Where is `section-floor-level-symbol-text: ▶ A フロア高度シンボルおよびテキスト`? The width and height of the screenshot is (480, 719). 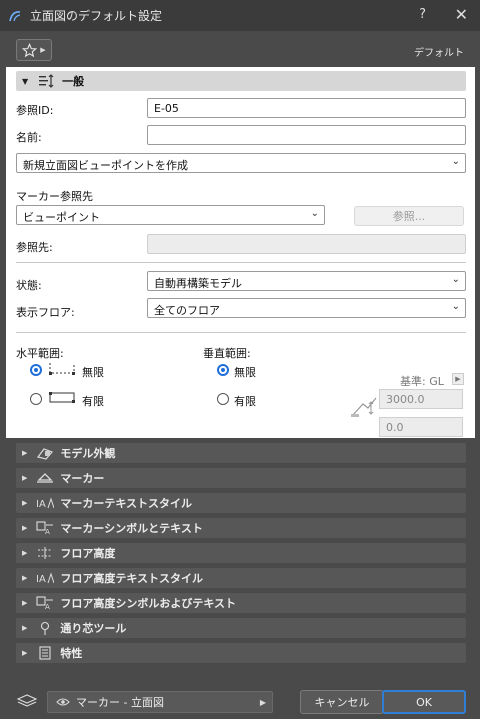 section-floor-level-symbol-text: ▶ A フロア高度シンボルおよびテキスト is located at coordinates (241, 603).